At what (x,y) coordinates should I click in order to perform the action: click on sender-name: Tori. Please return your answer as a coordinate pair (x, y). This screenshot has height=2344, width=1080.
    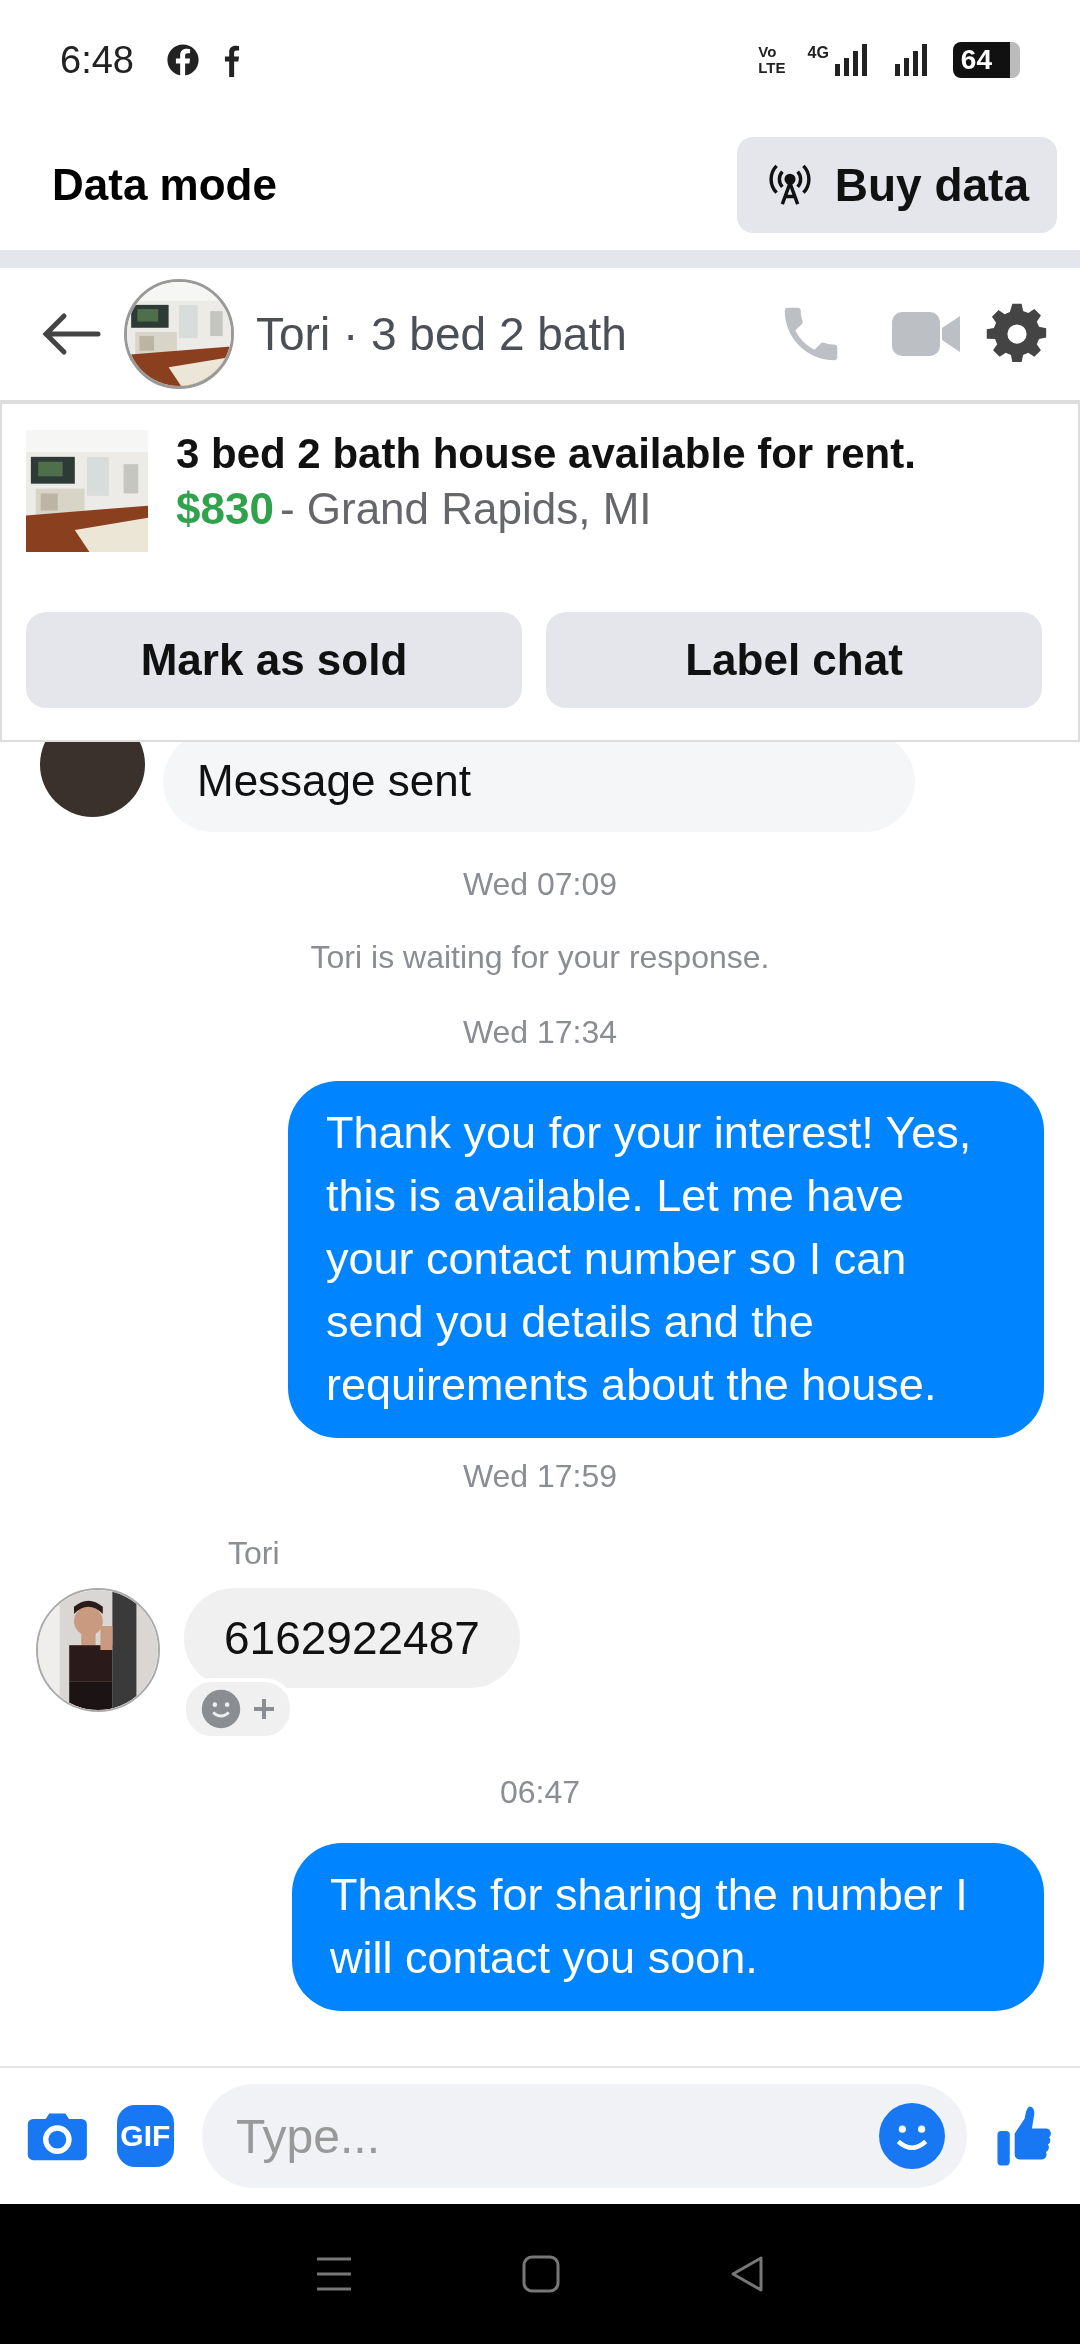
    Looking at the image, I should click on (254, 1553).